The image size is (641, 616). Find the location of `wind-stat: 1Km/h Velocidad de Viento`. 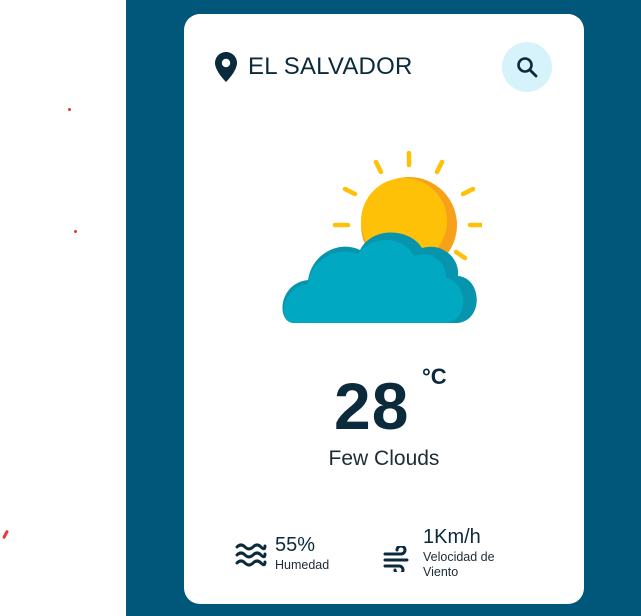

wind-stat: 1Km/h Velocidad de Viento is located at coordinates (448, 552).